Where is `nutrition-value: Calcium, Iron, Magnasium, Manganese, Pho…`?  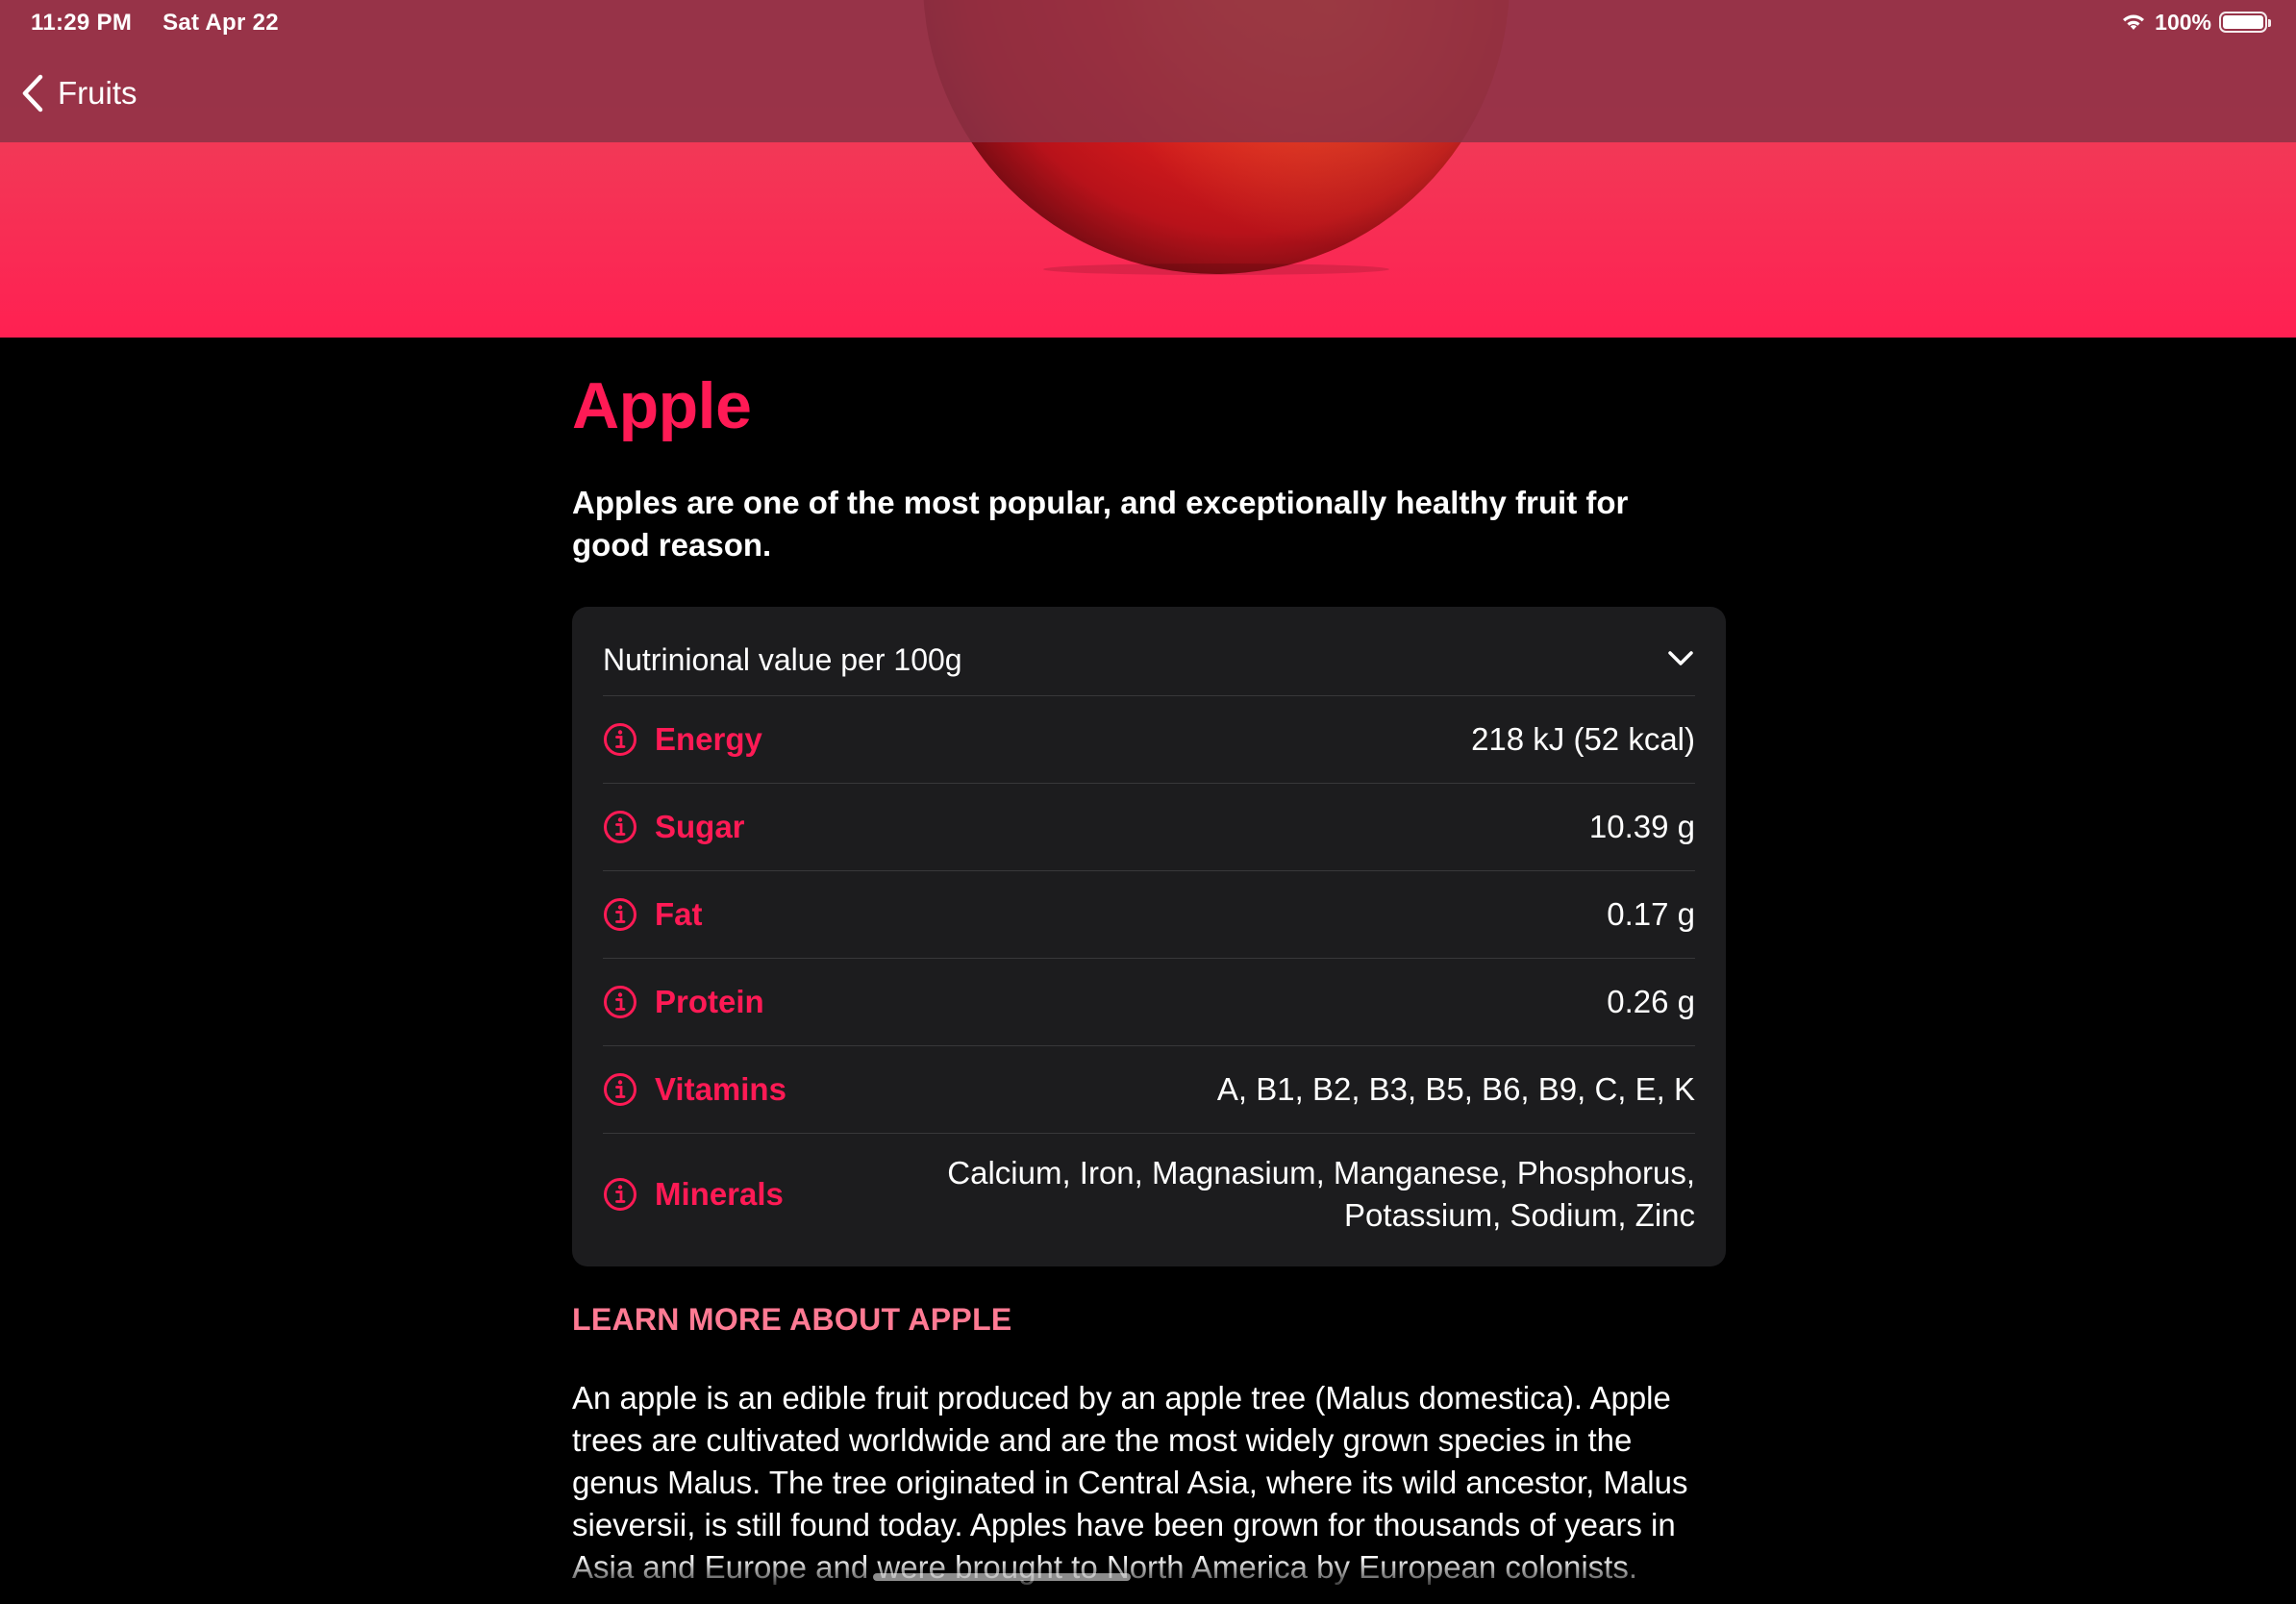 nutrition-value: Calcium, Iron, Magnasium, Manganese, Pho… is located at coordinates (1321, 1194).